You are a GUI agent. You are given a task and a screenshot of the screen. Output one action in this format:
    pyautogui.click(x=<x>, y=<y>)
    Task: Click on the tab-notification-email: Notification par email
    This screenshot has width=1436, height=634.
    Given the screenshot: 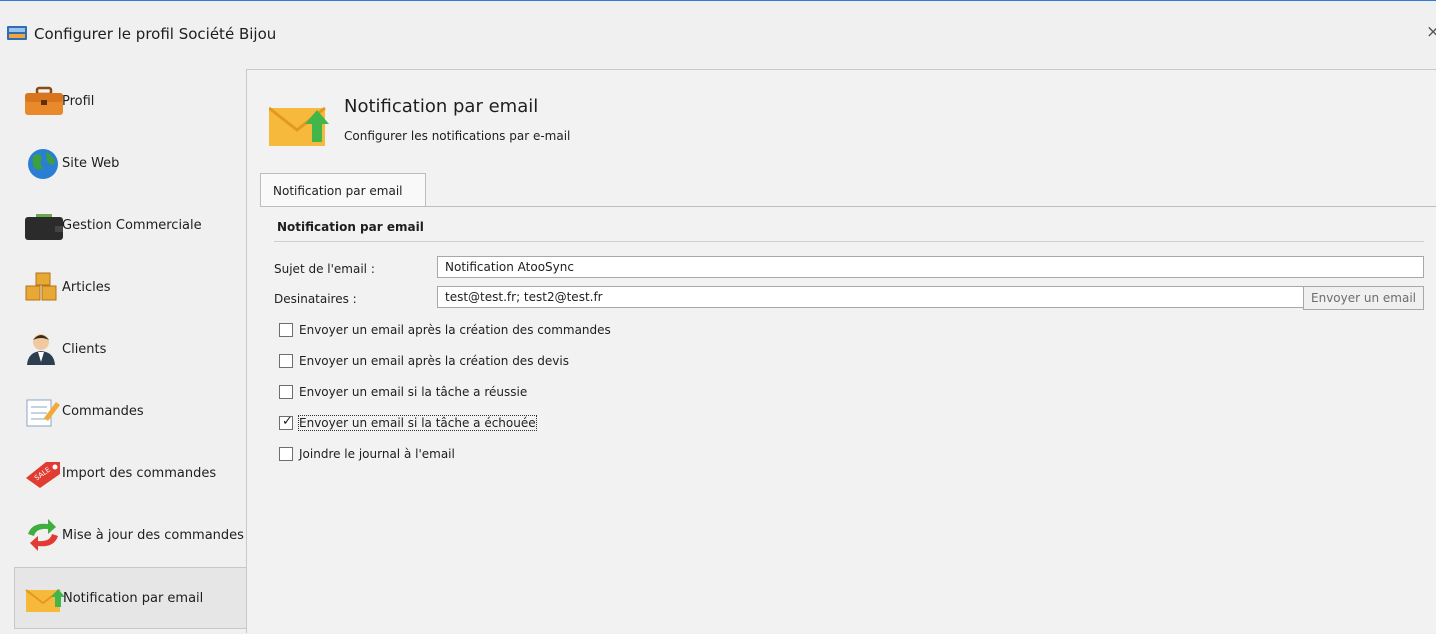 What is the action you would take?
    pyautogui.click(x=343, y=190)
    